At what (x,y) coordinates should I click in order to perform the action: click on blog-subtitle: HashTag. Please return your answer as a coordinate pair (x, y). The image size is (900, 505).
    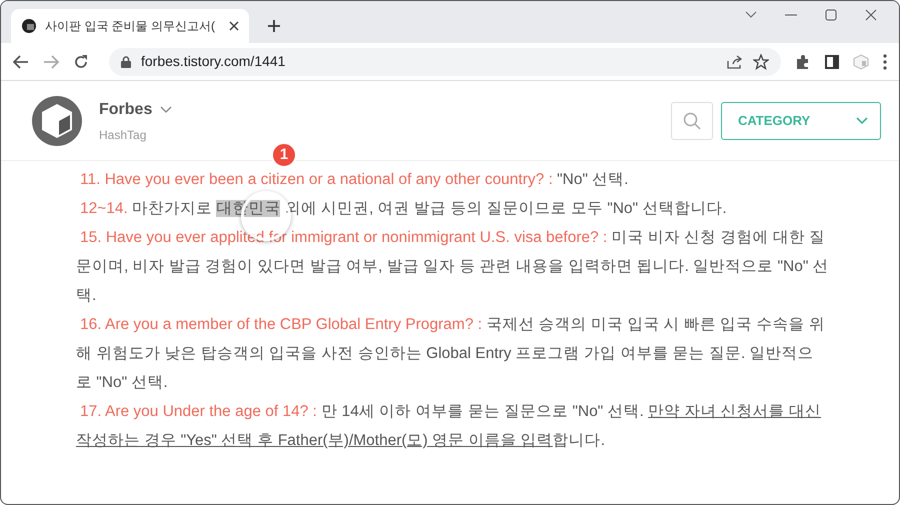
    Looking at the image, I should click on (123, 135).